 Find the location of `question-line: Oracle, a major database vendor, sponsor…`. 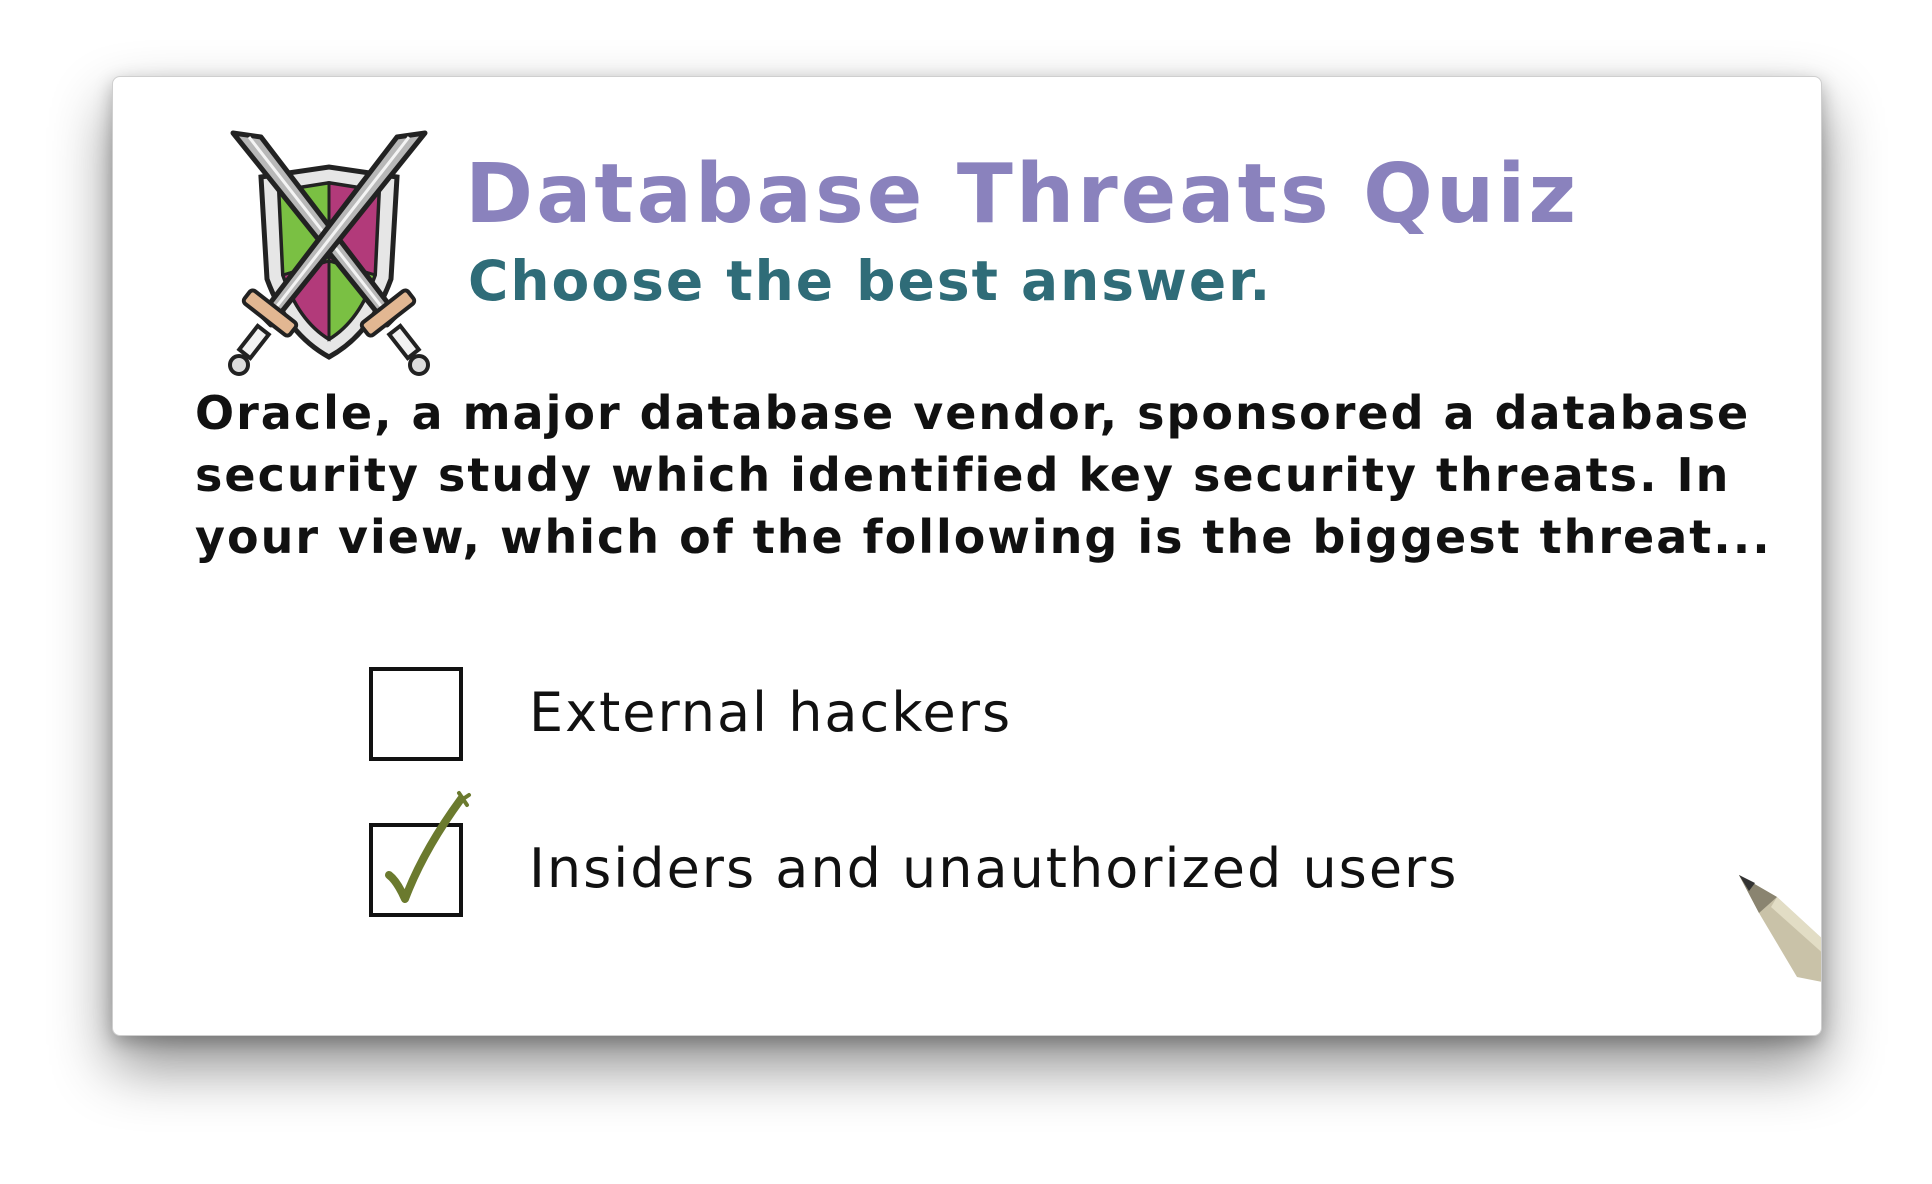

question-line: Oracle, a major database vendor, sponsor… is located at coordinates (973, 413).